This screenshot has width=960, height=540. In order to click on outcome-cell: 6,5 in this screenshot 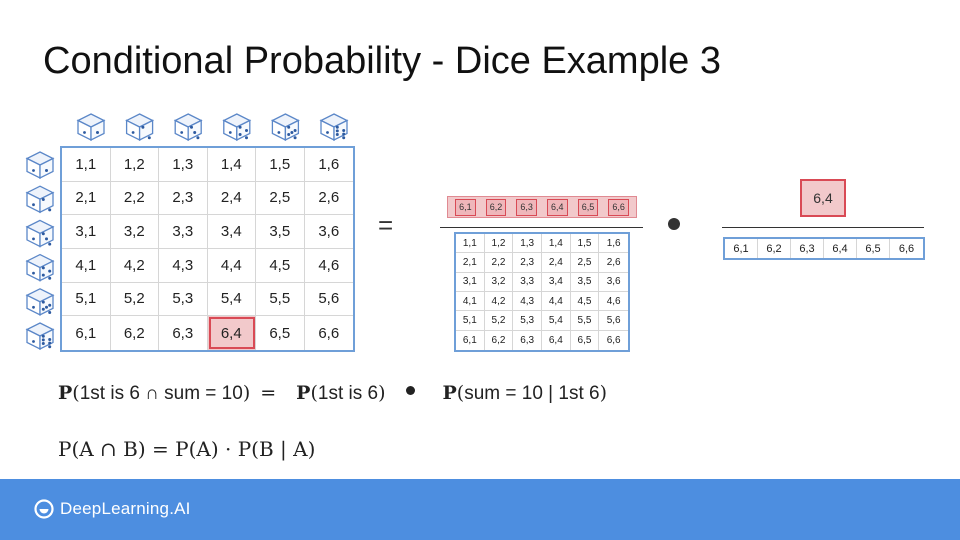, I will do `click(280, 333)`.